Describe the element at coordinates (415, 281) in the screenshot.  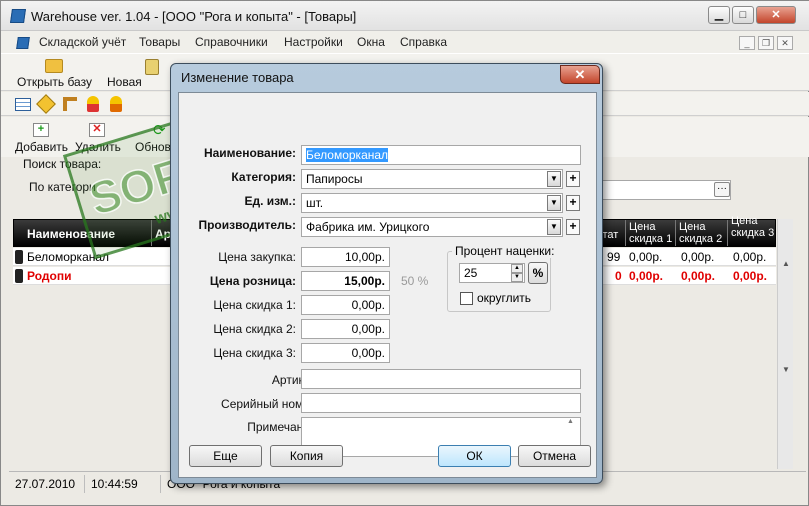
I see `markup-hint: 50 %` at that location.